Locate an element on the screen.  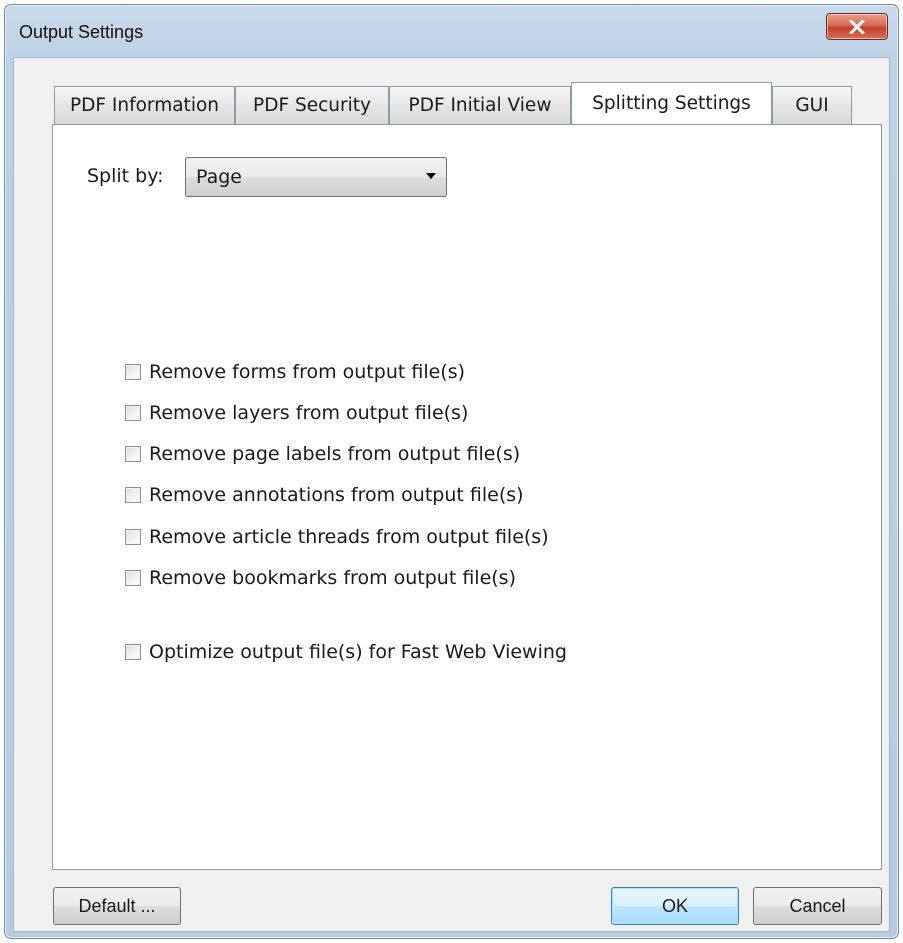
option-label: Remove forms from output file(s) is located at coordinates (307, 372).